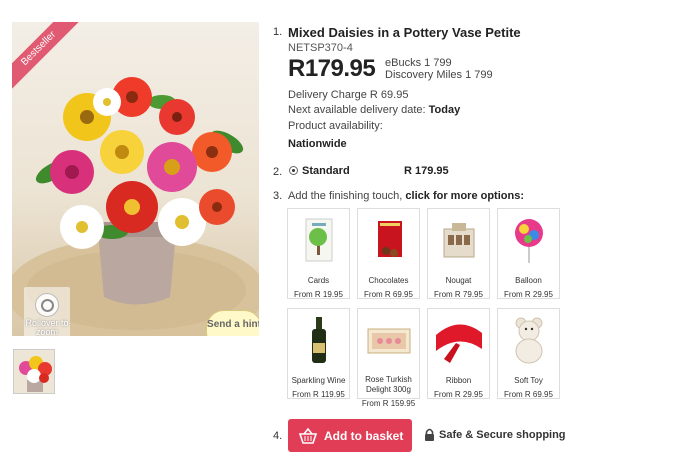  Describe the element at coordinates (458, 380) in the screenshot. I see `addon-name: Ribbon` at that location.